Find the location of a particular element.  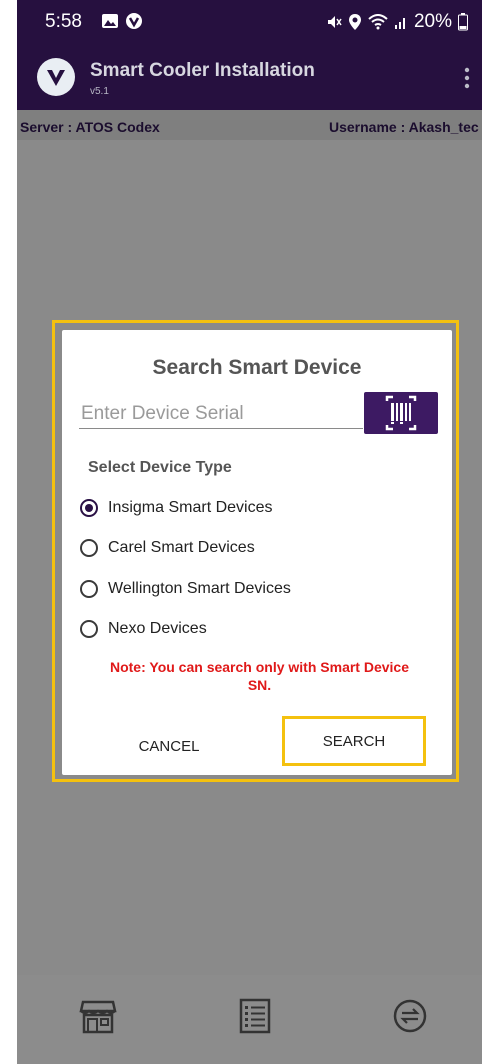

radio-option-insigma: Insigma Smart Devices is located at coordinates (176, 508).